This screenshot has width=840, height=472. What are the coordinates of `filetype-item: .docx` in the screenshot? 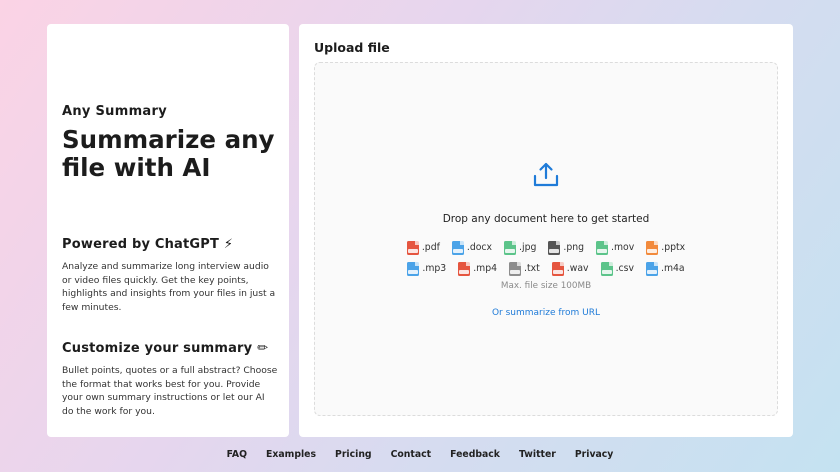 It's located at (472, 247).